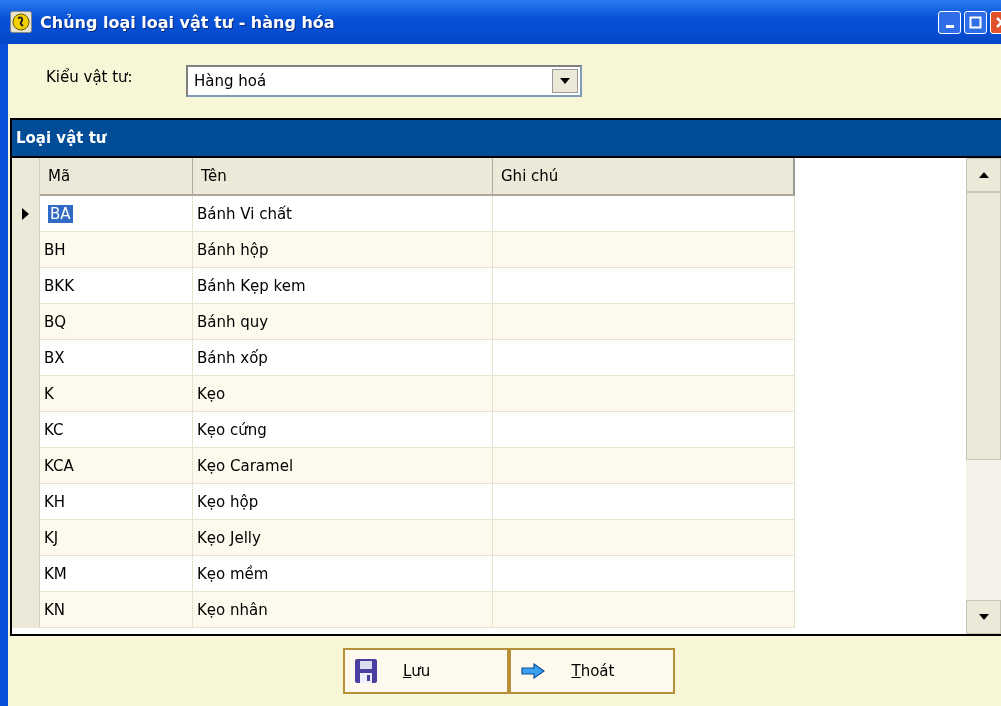 Image resolution: width=1001 pixels, height=706 pixels. Describe the element at coordinates (384, 81) in the screenshot. I see `type-dropdown: Hàng hoá` at that location.